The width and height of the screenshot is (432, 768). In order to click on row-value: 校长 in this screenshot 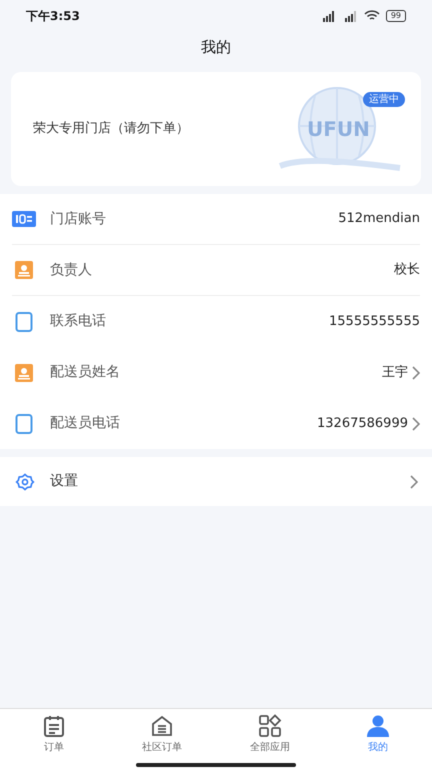, I will do `click(407, 270)`.